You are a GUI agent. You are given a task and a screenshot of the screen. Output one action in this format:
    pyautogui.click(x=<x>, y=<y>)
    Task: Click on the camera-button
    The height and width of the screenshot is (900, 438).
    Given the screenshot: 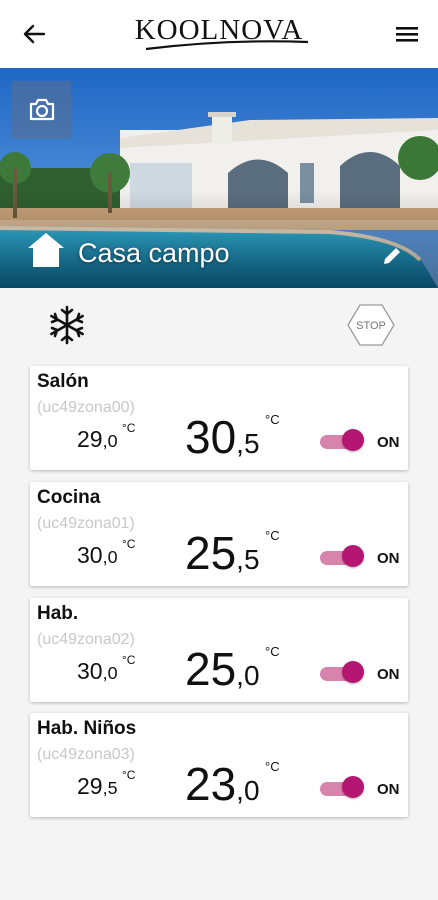 What is the action you would take?
    pyautogui.click(x=41, y=110)
    